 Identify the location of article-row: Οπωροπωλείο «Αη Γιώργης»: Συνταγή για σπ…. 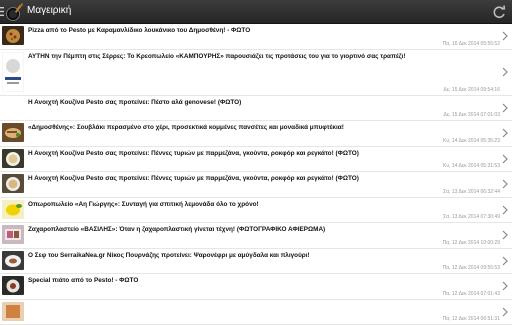
(256, 211).